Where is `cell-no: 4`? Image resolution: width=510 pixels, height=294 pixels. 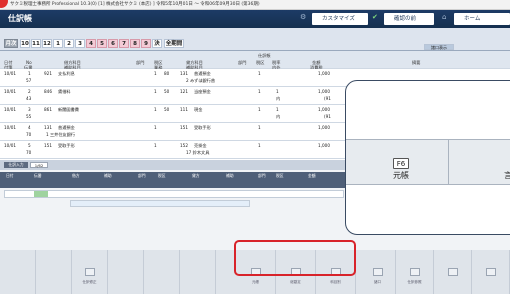 cell-no: 4 is located at coordinates (29, 127).